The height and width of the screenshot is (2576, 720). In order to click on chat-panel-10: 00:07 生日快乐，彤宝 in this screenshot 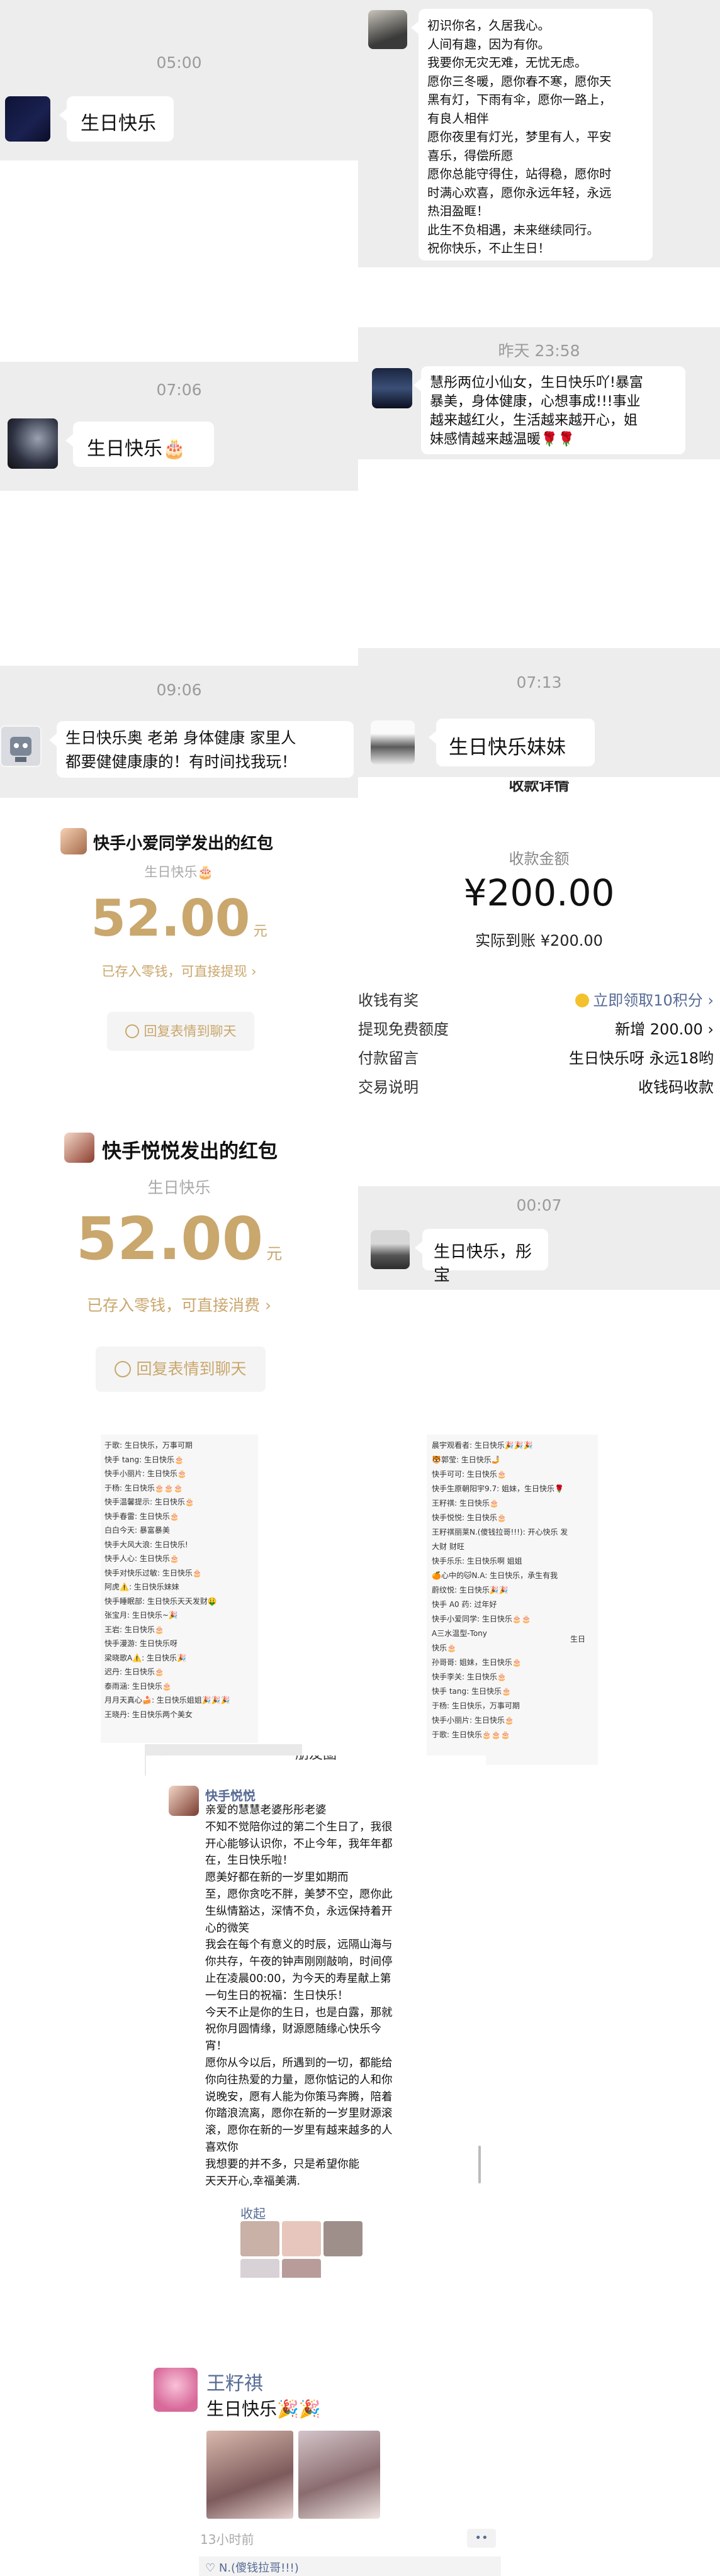, I will do `click(539, 1238)`.